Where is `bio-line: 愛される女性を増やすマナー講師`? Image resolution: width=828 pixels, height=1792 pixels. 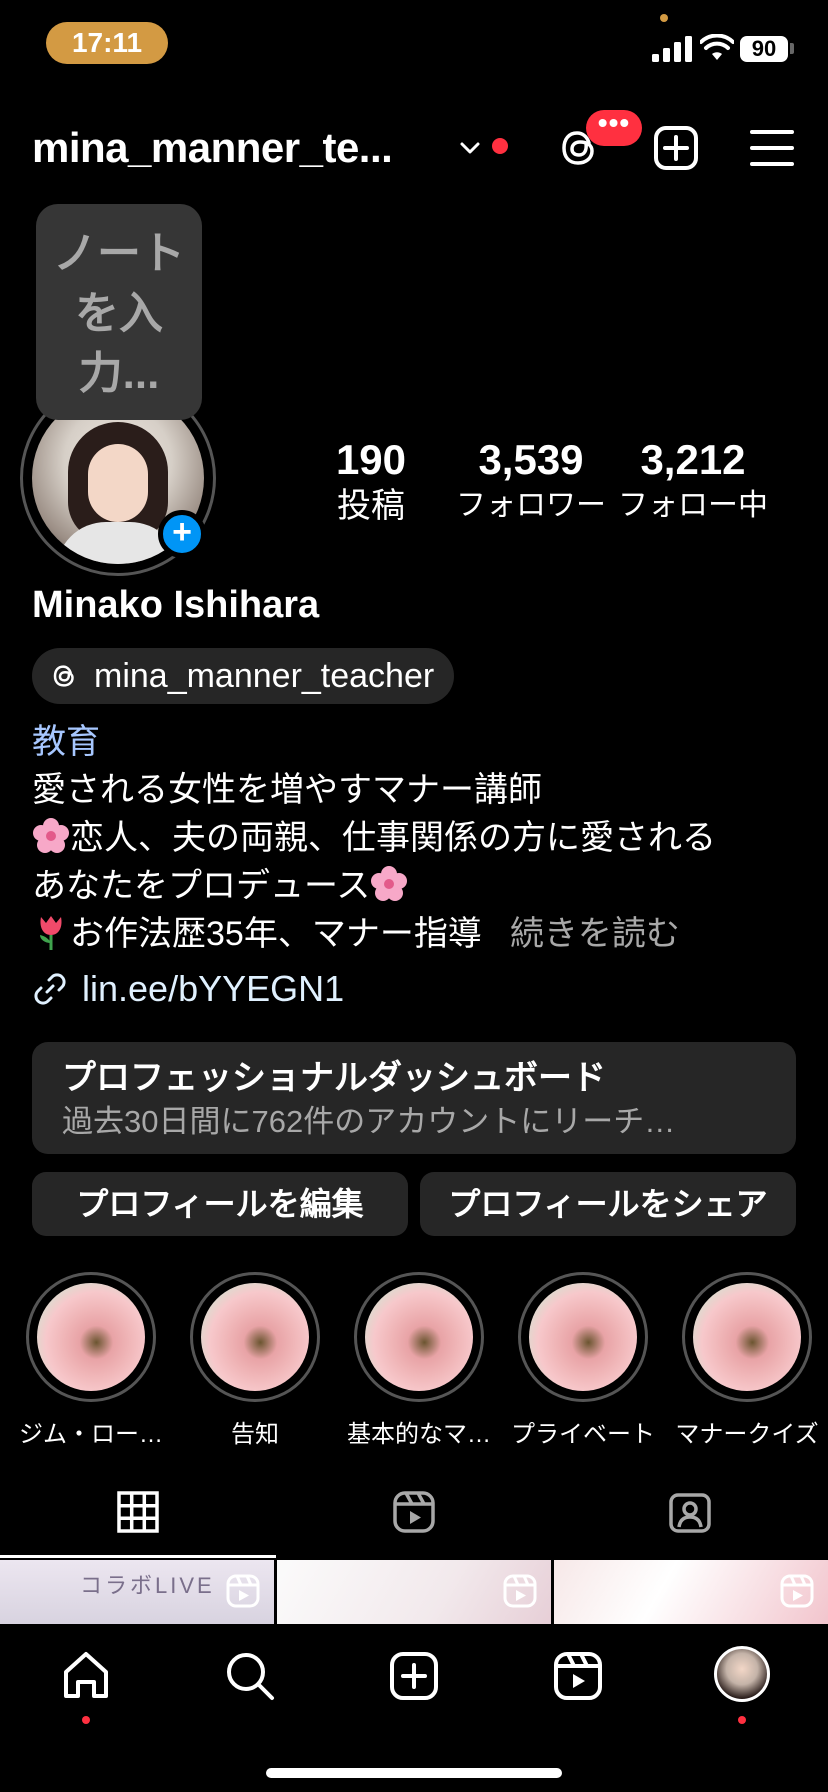
bio-line: 愛される女性を増やすマナー講師 is located at coordinates (287, 790).